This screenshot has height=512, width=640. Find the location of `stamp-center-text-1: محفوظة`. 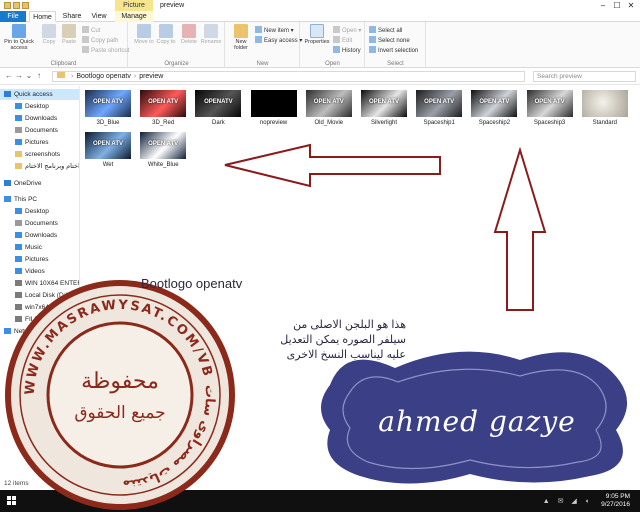

stamp-center-text-1: محفوظة is located at coordinates (120, 381).